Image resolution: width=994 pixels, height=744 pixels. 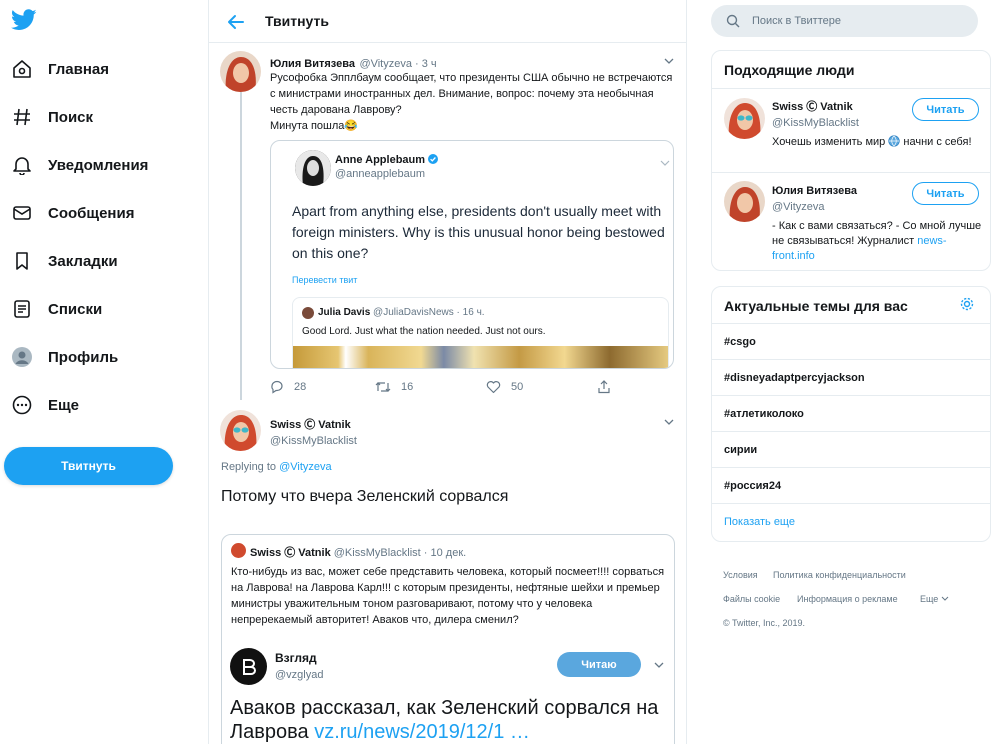 I want to click on suggestion-name: Юлия Витязева, so click(x=814, y=191).